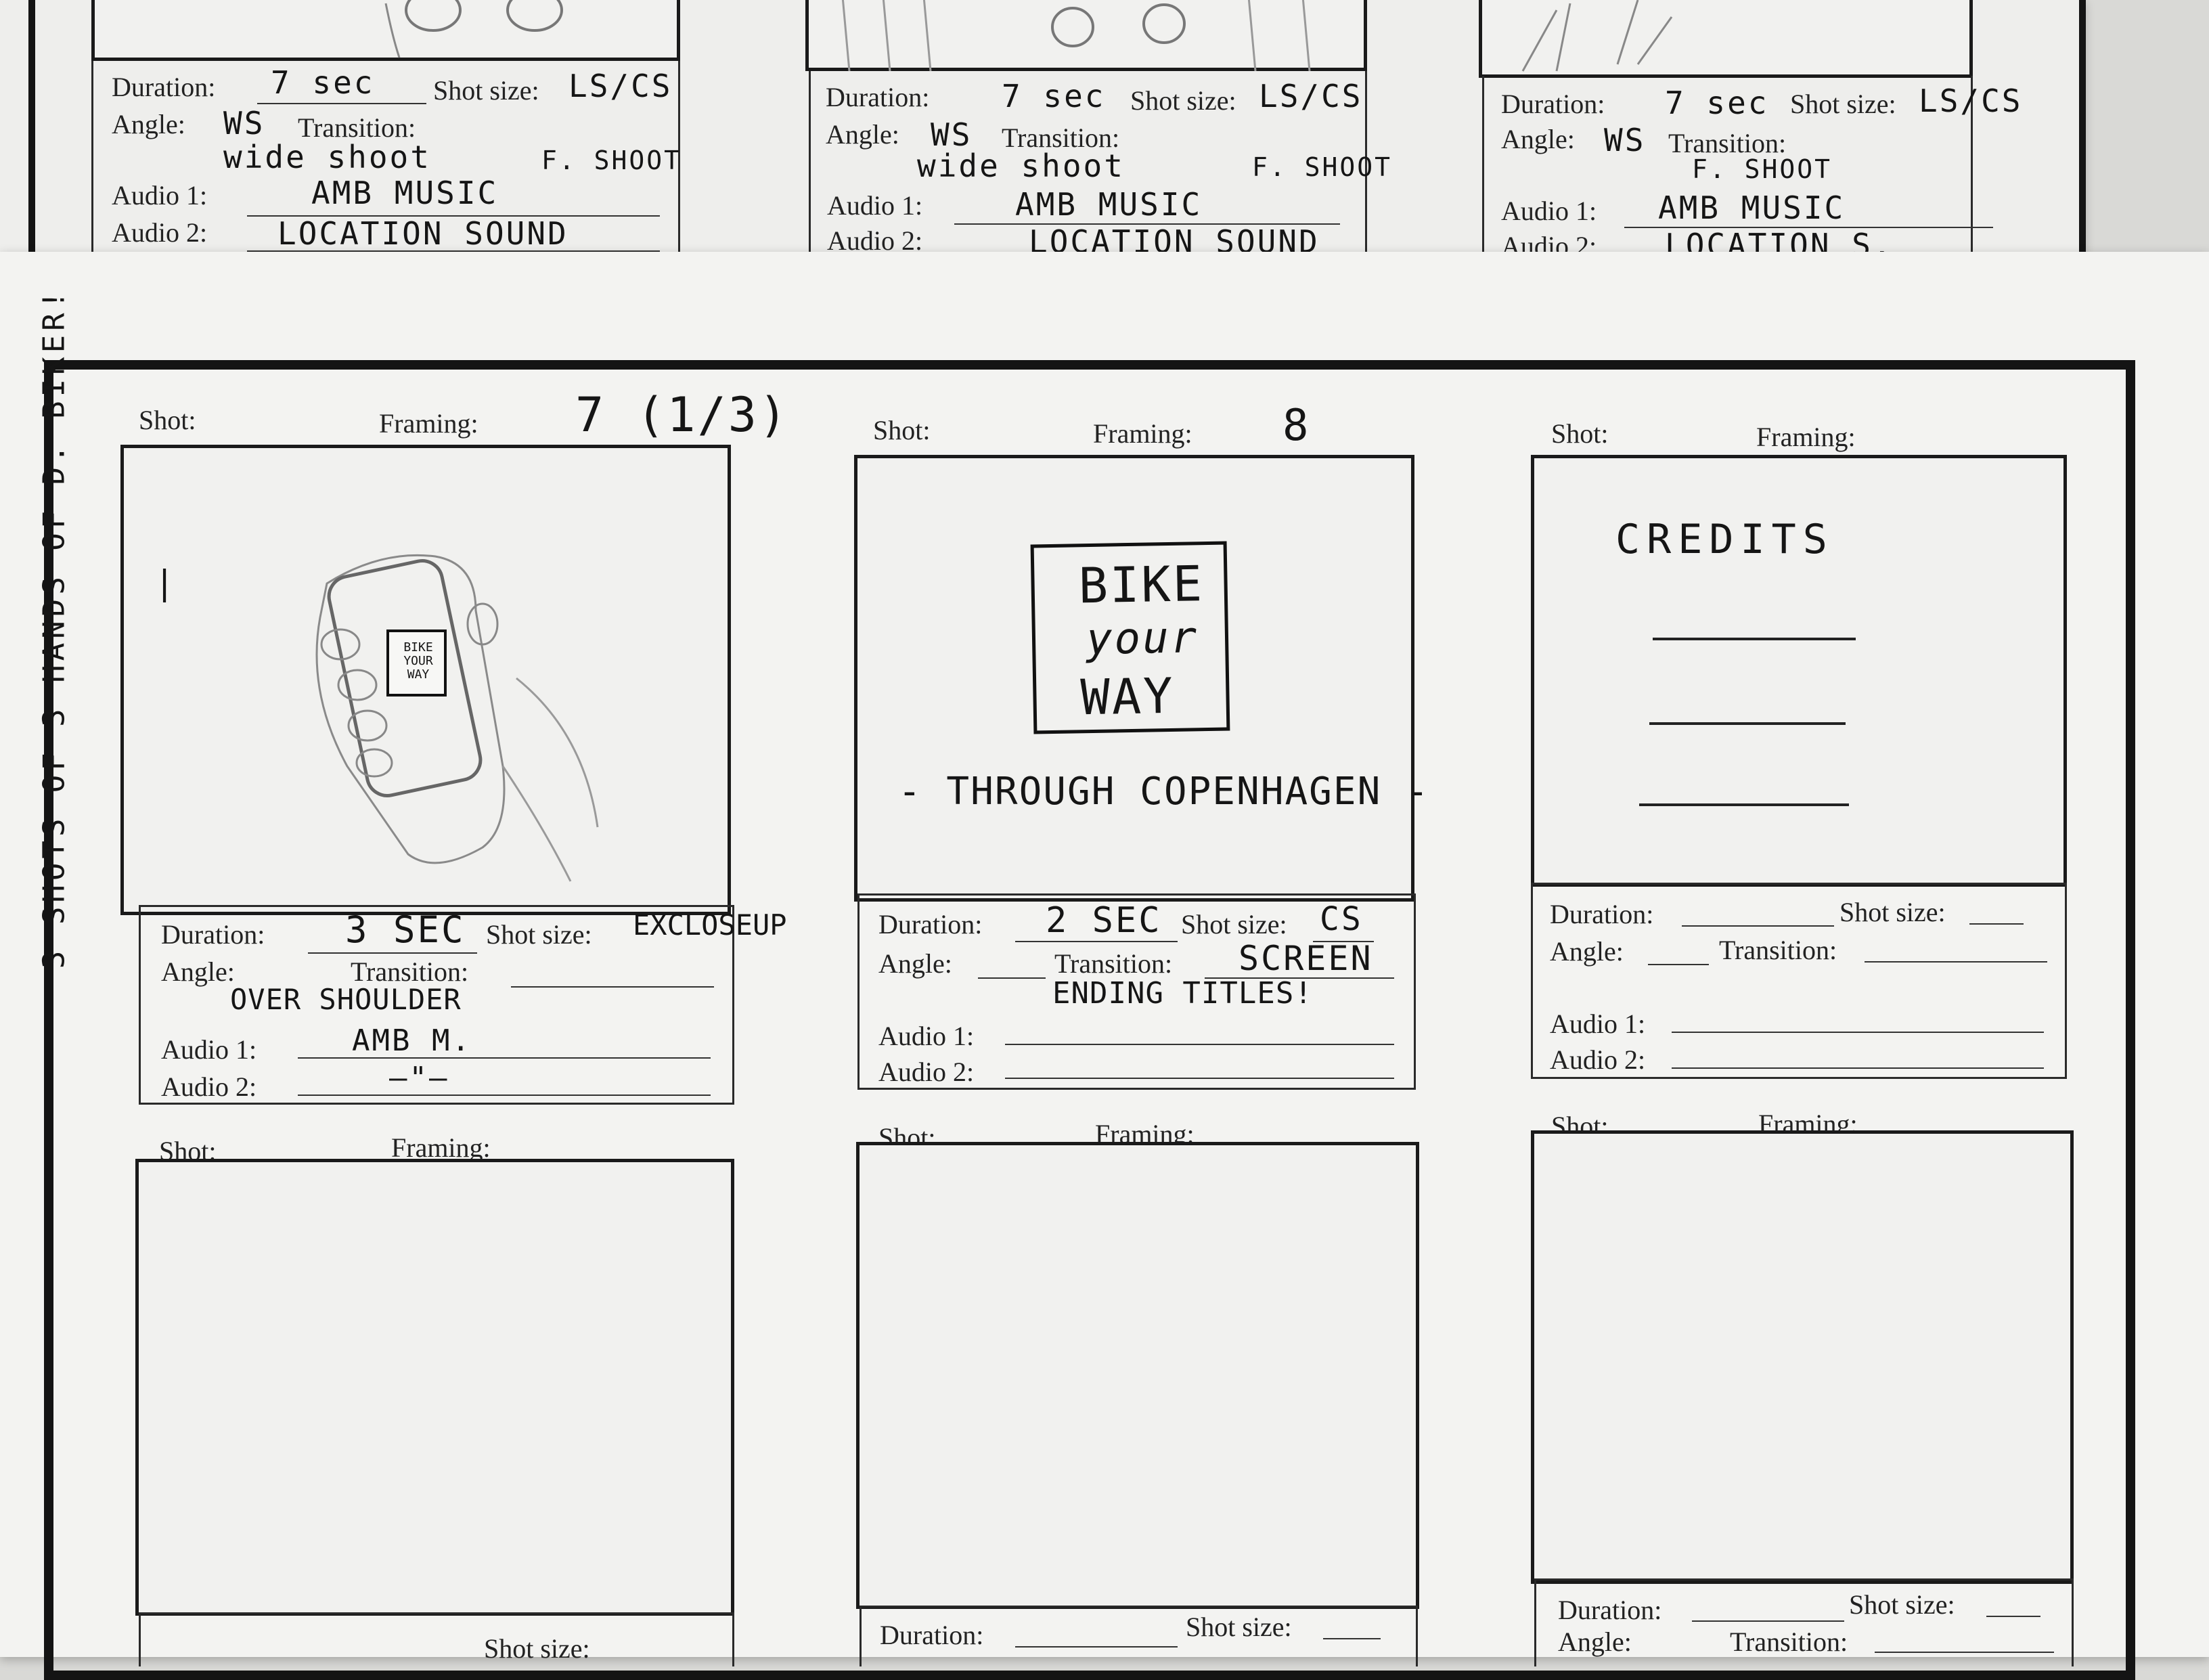 This screenshot has width=2209, height=1680. I want to click on back-panel-1-image, so click(385, 30).